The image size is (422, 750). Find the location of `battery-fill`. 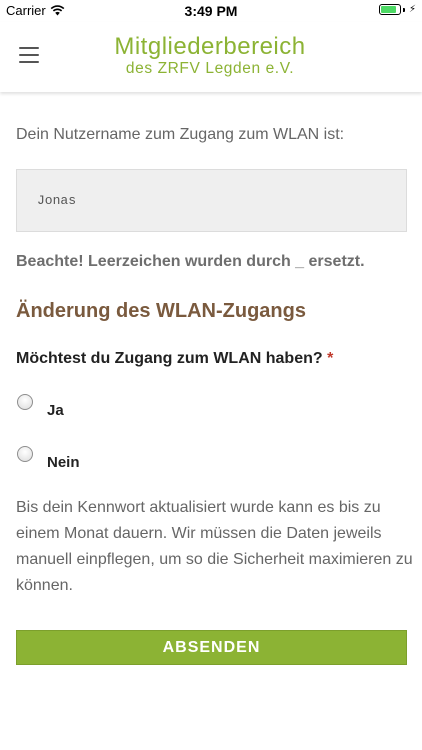

battery-fill is located at coordinates (388, 9).